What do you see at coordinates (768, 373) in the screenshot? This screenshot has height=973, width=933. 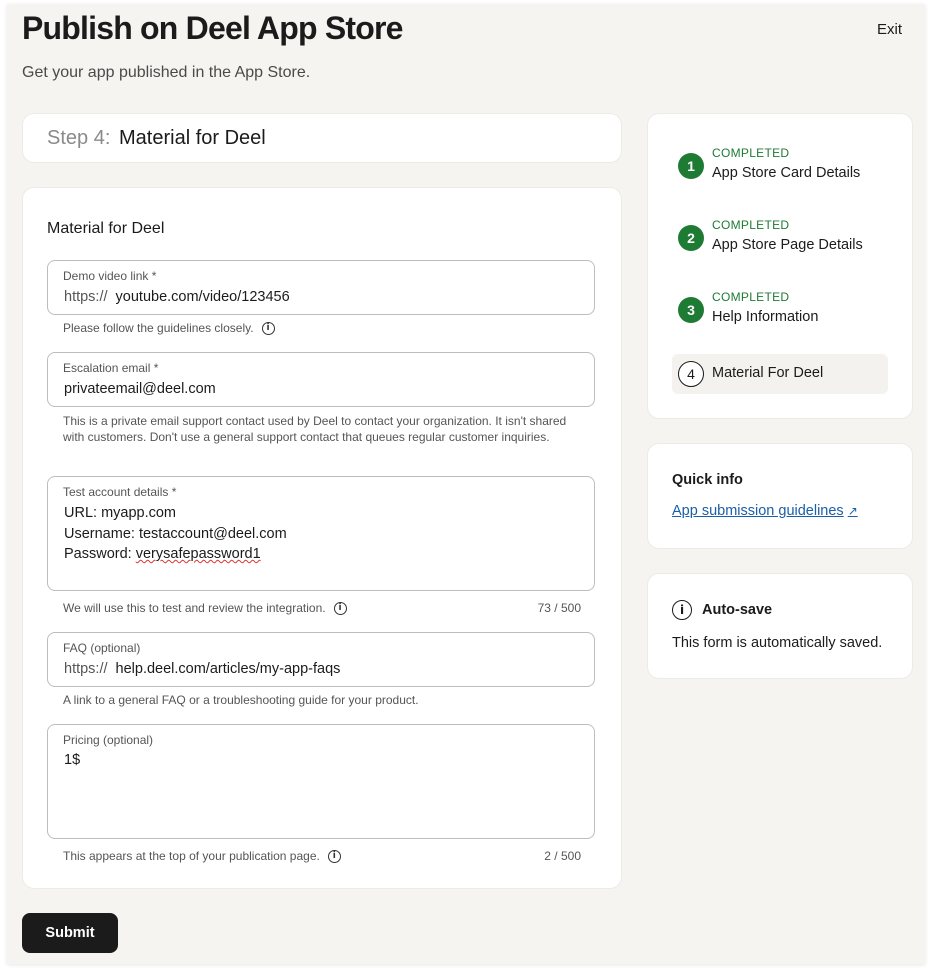 I see `step-title: Material For Deel` at bounding box center [768, 373].